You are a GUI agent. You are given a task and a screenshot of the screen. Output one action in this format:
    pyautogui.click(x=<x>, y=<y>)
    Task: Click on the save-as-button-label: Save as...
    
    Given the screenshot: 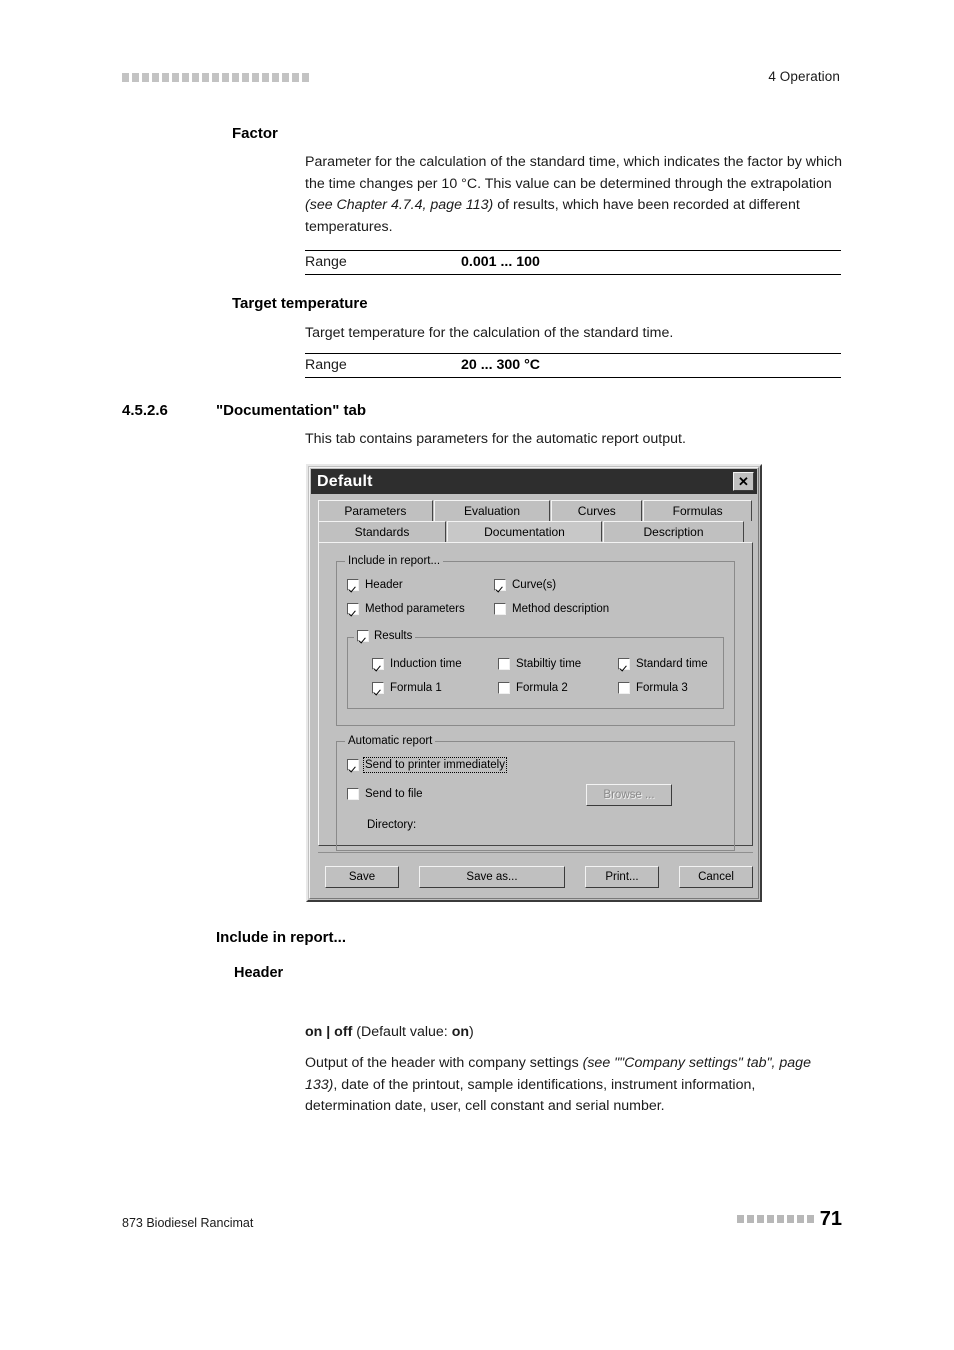 What is the action you would take?
    pyautogui.click(x=492, y=876)
    